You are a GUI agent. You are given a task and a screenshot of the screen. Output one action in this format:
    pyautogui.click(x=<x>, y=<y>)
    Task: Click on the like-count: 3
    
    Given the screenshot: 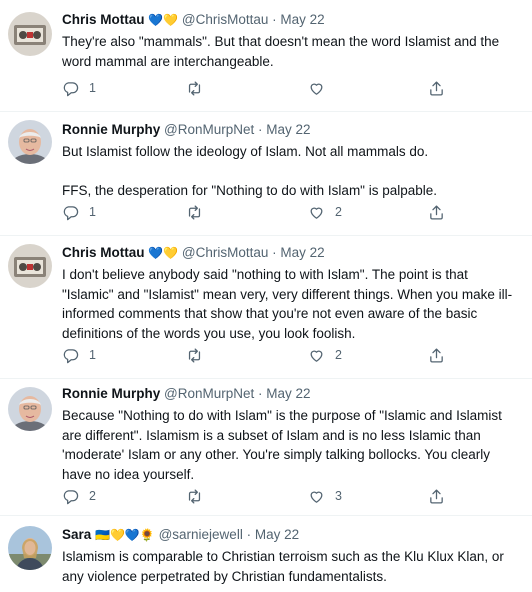 What is the action you would take?
    pyautogui.click(x=338, y=496)
    